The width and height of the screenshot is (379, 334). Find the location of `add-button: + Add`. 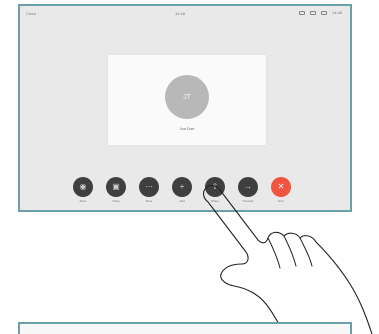

add-button: + Add is located at coordinates (182, 190).